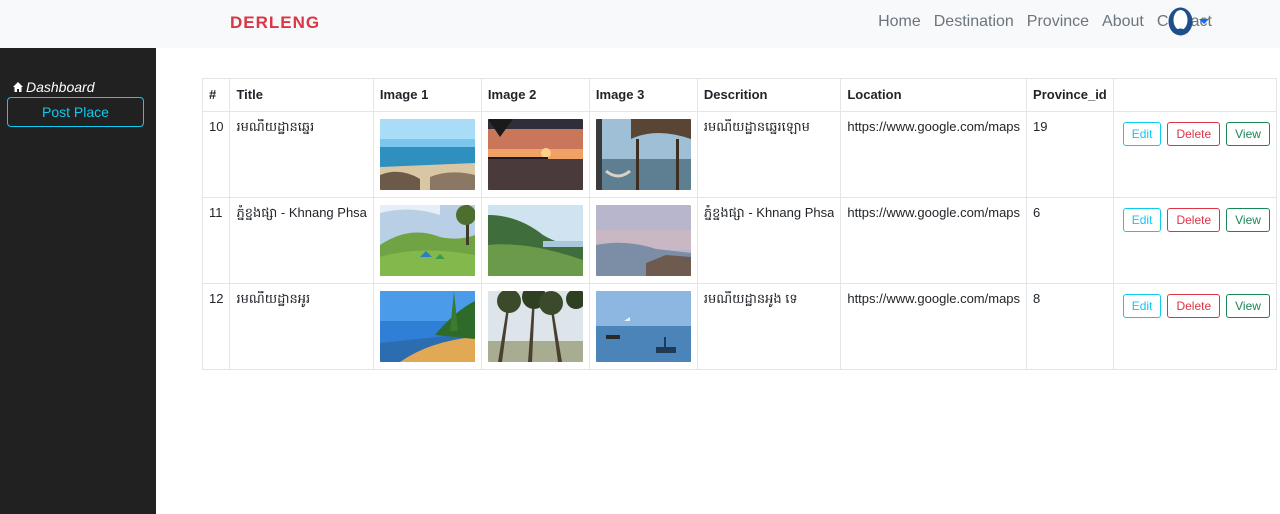 Image resolution: width=1280 pixels, height=514 pixels. What do you see at coordinates (273, 298) in the screenshot?
I see `title-text: រមណីយដ្ឋានអូរ` at bounding box center [273, 298].